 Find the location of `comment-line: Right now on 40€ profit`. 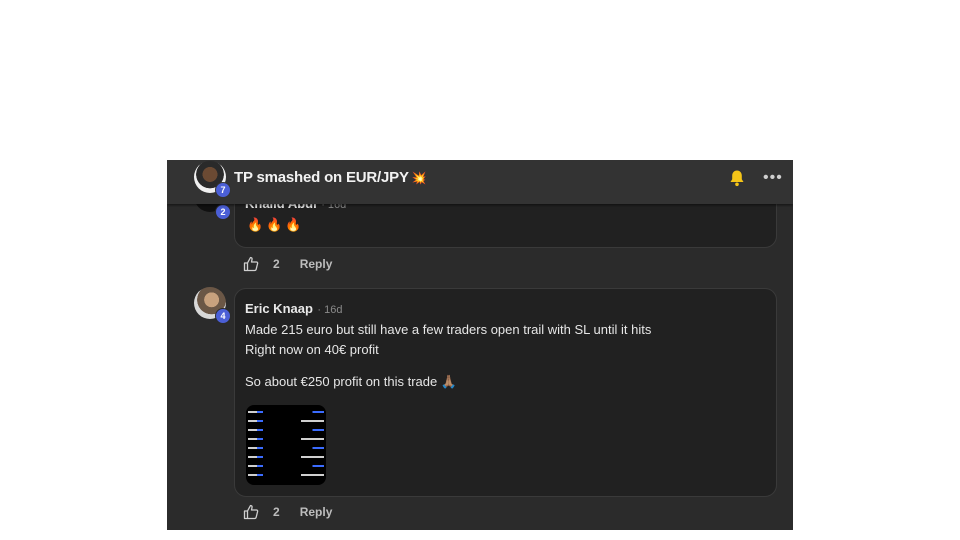

comment-line: Right now on 40€ profit is located at coordinates (312, 349).